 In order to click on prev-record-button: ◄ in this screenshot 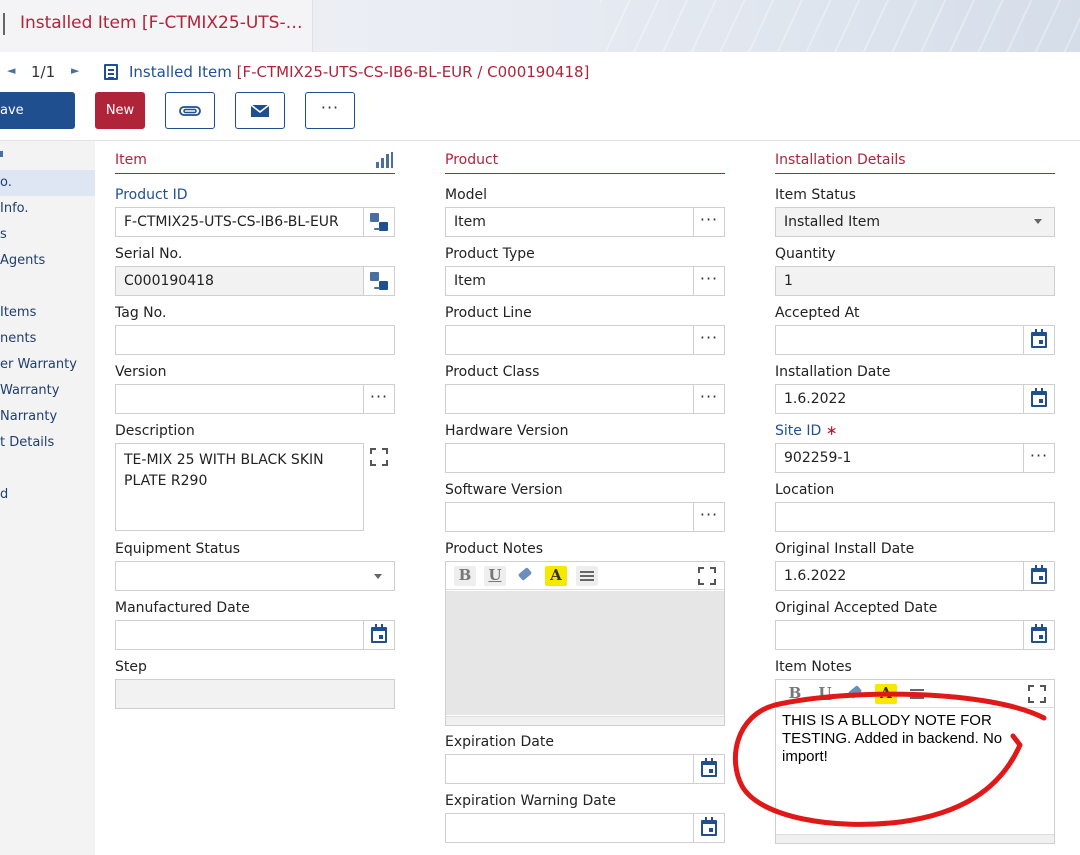, I will do `click(11, 70)`.